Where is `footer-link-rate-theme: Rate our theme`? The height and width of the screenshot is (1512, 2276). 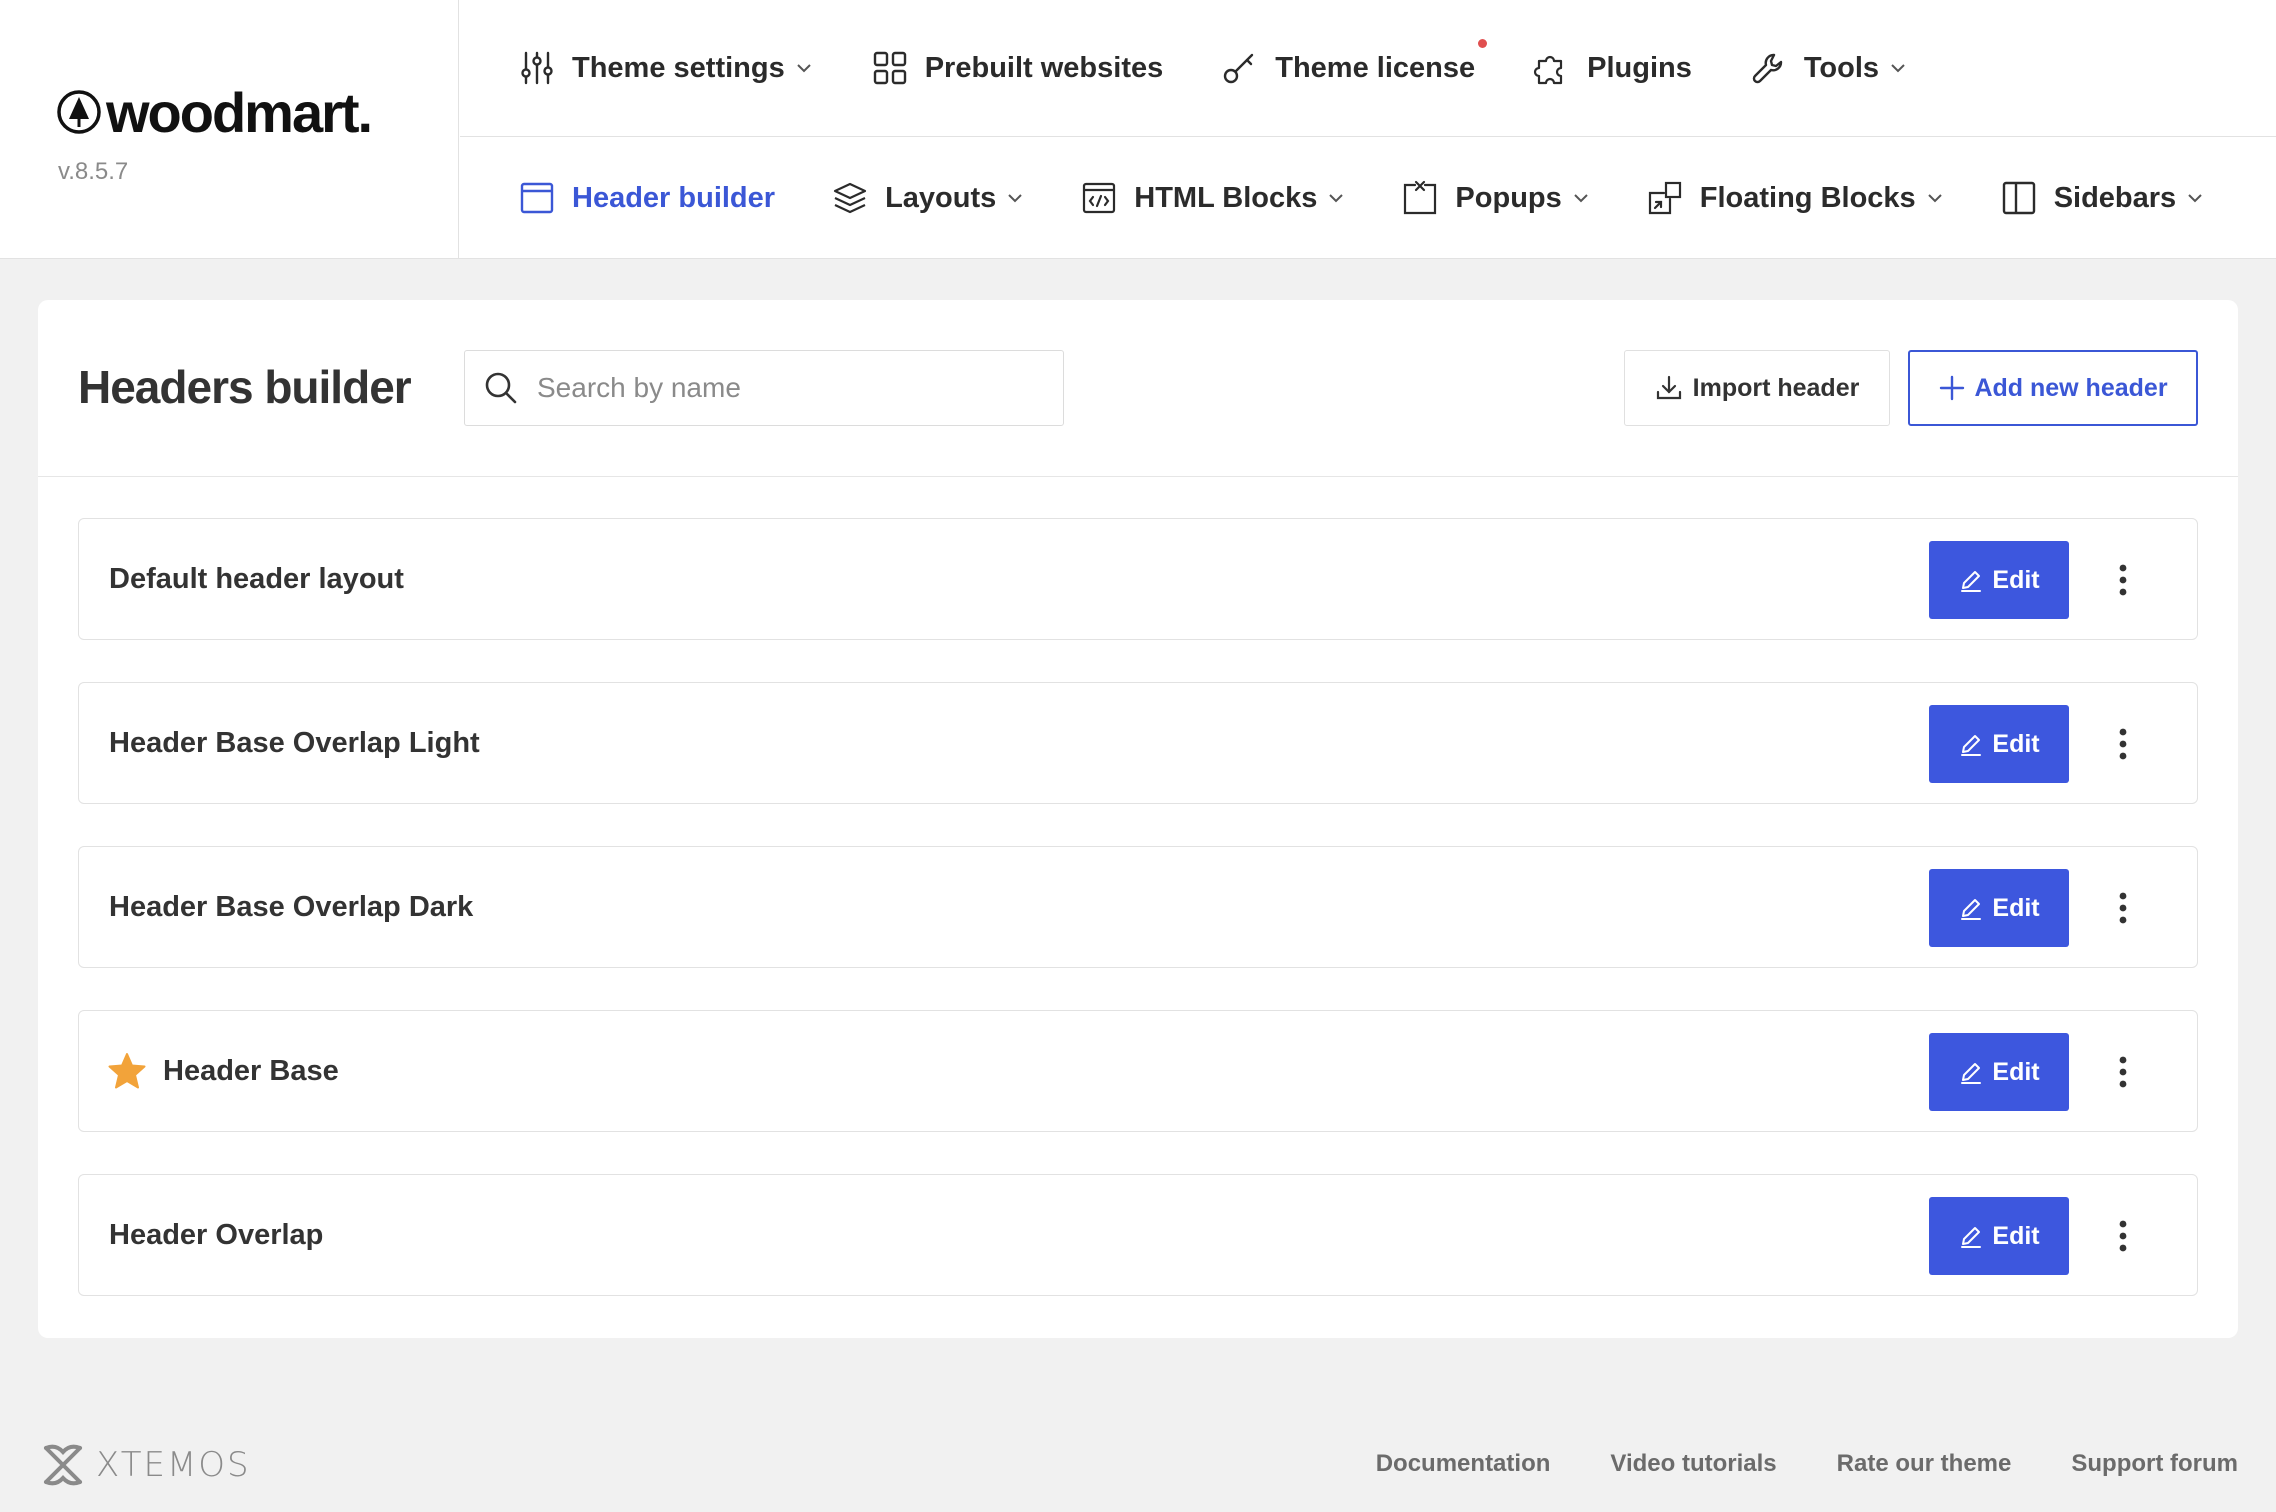
footer-link-rate-theme: Rate our theme is located at coordinates (1924, 1464).